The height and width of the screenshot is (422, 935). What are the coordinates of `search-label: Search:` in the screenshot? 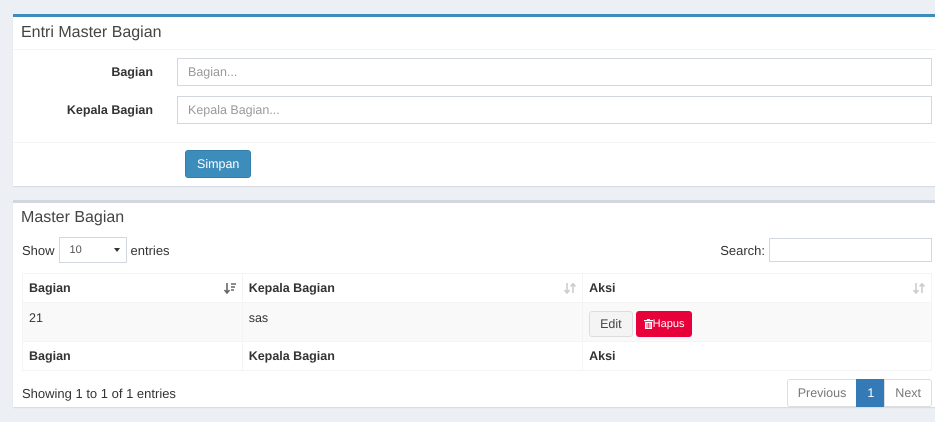 It's located at (742, 250).